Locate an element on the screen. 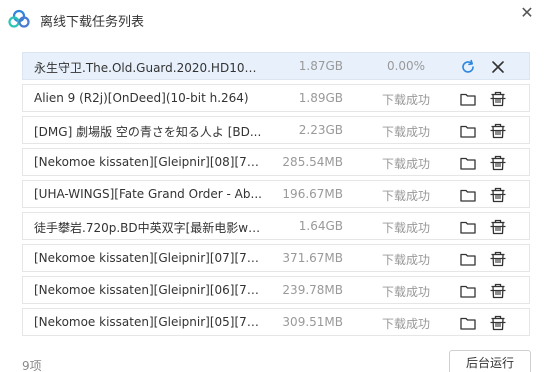 The height and width of the screenshot is (372, 552). run-in-background-button: 后台运行 is located at coordinates (490, 361).